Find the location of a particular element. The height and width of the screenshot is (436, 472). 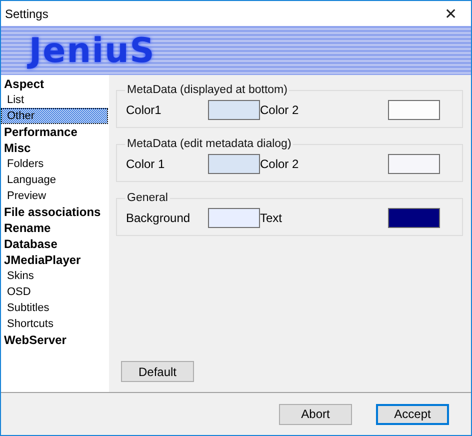

field-label: Background is located at coordinates (159, 218).